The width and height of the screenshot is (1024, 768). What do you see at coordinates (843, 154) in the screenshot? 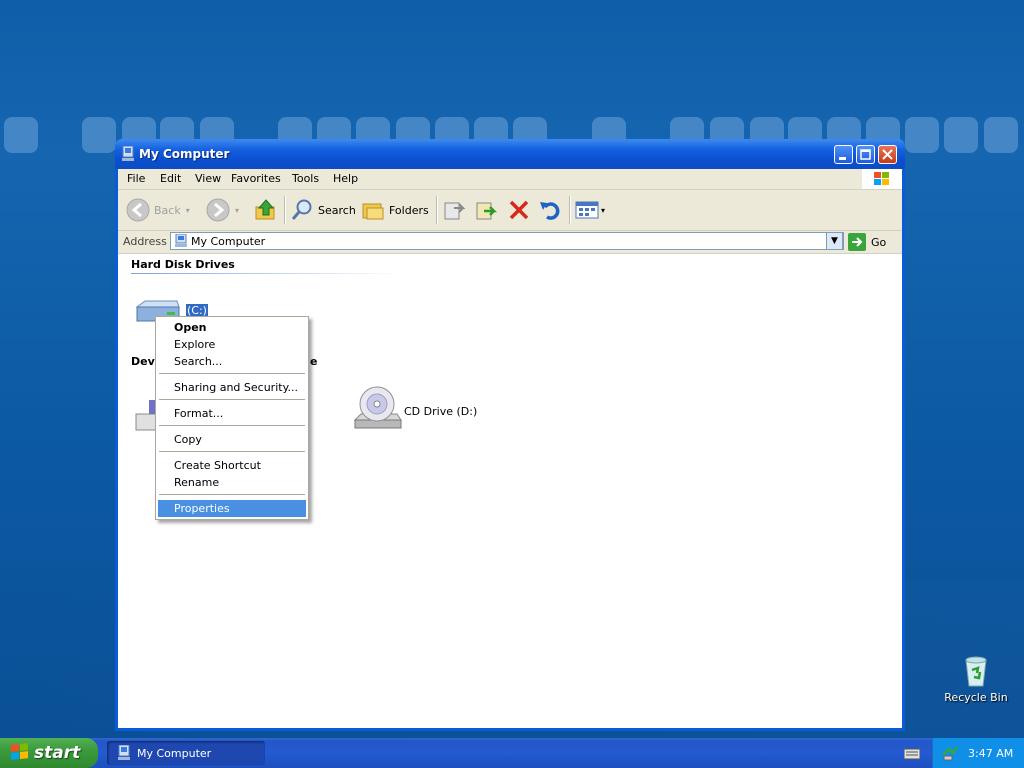
I see `minimize-button` at bounding box center [843, 154].